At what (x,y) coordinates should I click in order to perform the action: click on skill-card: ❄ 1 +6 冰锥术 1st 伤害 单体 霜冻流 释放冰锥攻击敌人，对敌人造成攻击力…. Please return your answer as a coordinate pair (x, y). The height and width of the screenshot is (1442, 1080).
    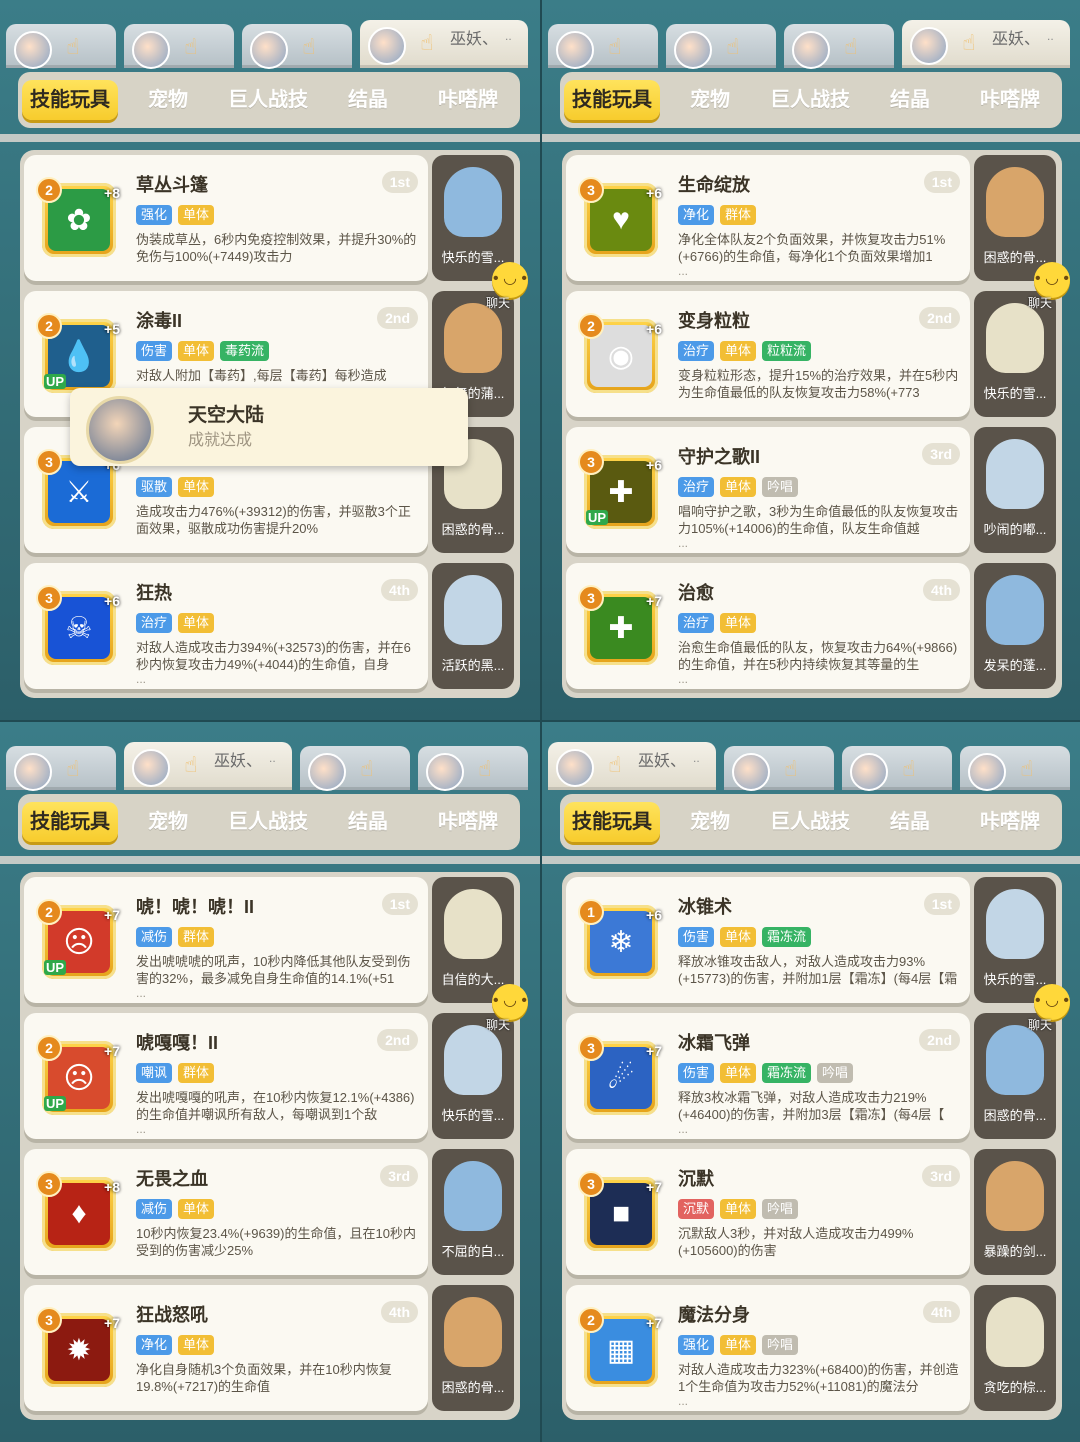
    Looking at the image, I should click on (768, 940).